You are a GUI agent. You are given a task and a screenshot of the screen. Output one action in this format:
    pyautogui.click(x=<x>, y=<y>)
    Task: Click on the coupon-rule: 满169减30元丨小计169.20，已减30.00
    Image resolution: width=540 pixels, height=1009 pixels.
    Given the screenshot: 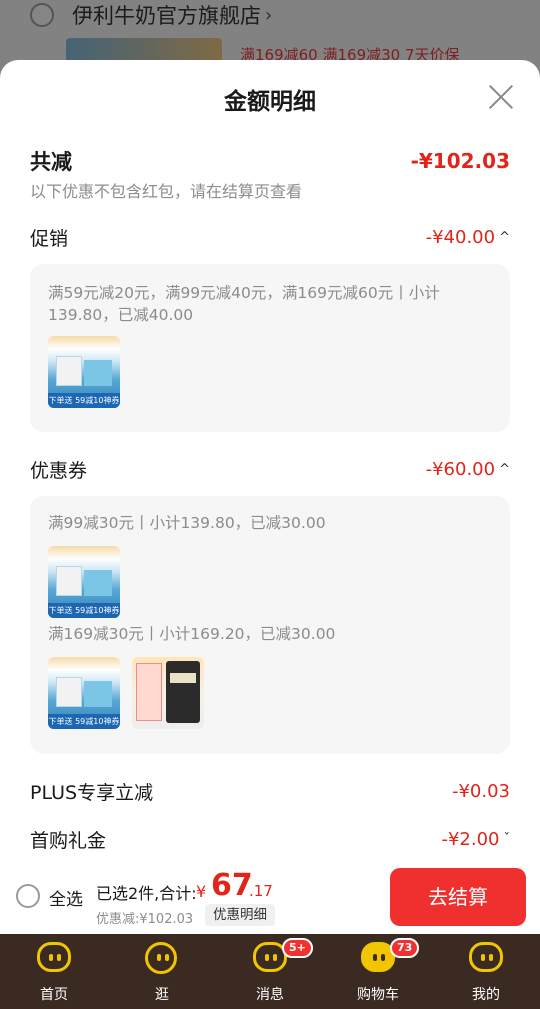 What is the action you would take?
    pyautogui.click(x=192, y=634)
    